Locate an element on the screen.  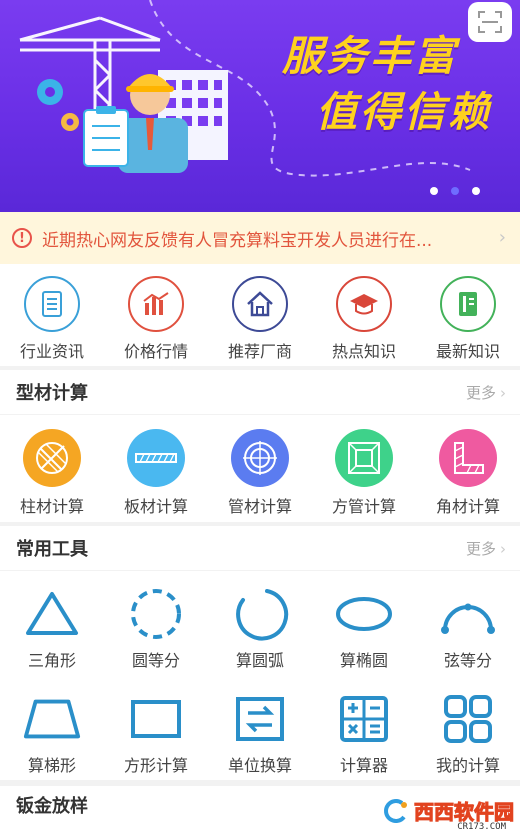
tool-arc: 算圆弧 is located at coordinates (260, 621).